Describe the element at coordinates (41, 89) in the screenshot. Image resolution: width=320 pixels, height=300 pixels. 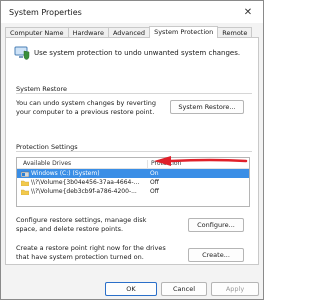
I see `system-restore-heading: System Restore` at that location.